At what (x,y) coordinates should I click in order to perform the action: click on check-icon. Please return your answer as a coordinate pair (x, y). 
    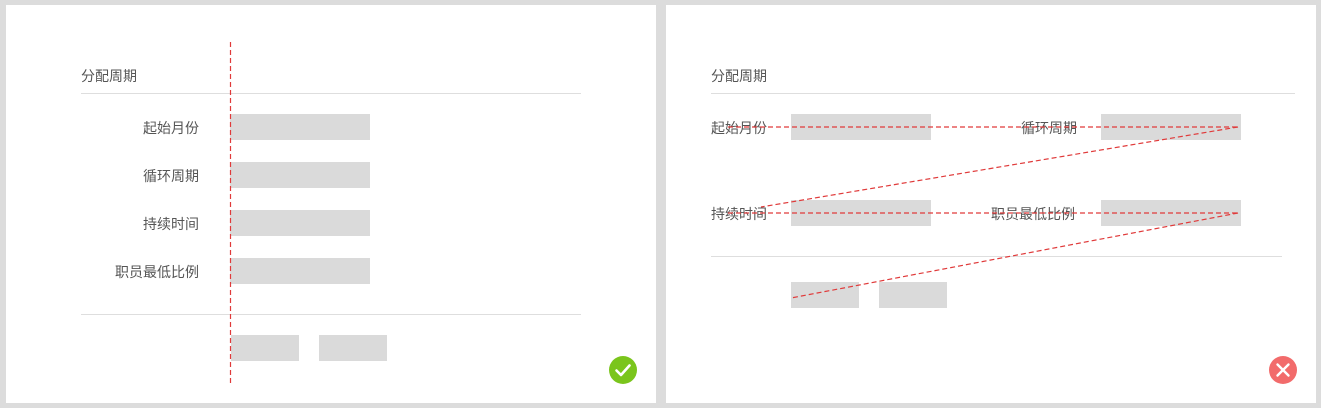
    Looking at the image, I should click on (623, 370).